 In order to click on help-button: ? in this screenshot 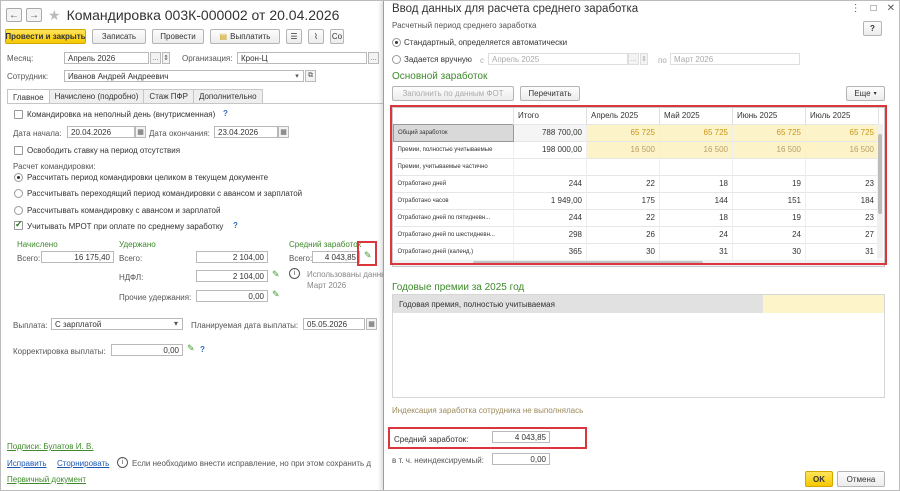, I will do `click(872, 28)`.